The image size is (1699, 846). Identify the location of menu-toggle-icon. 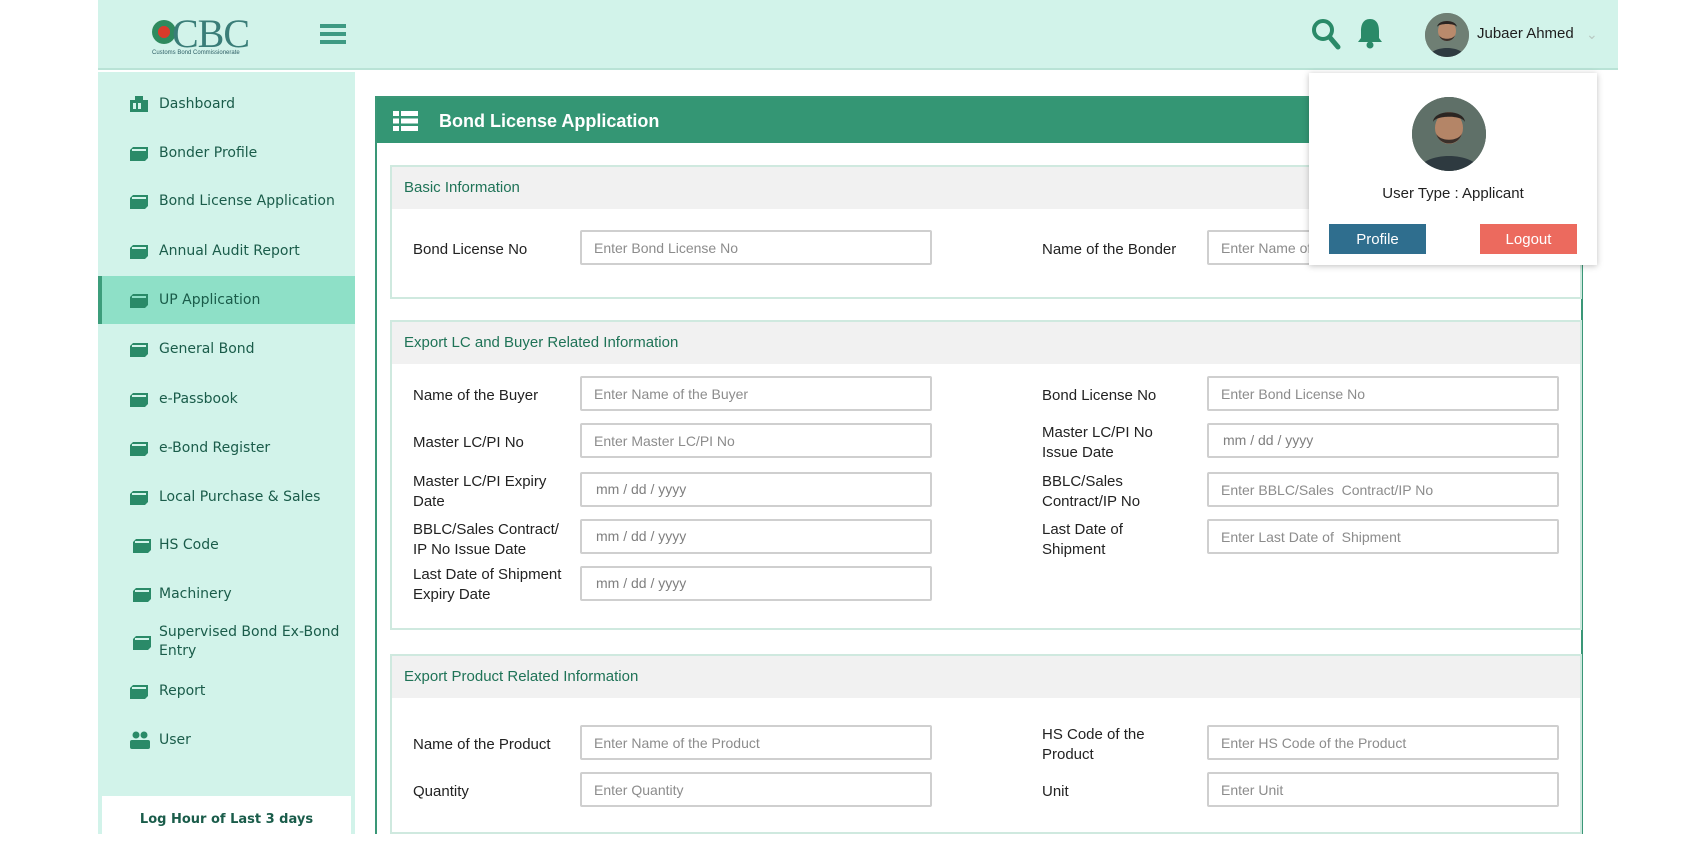
(333, 35).